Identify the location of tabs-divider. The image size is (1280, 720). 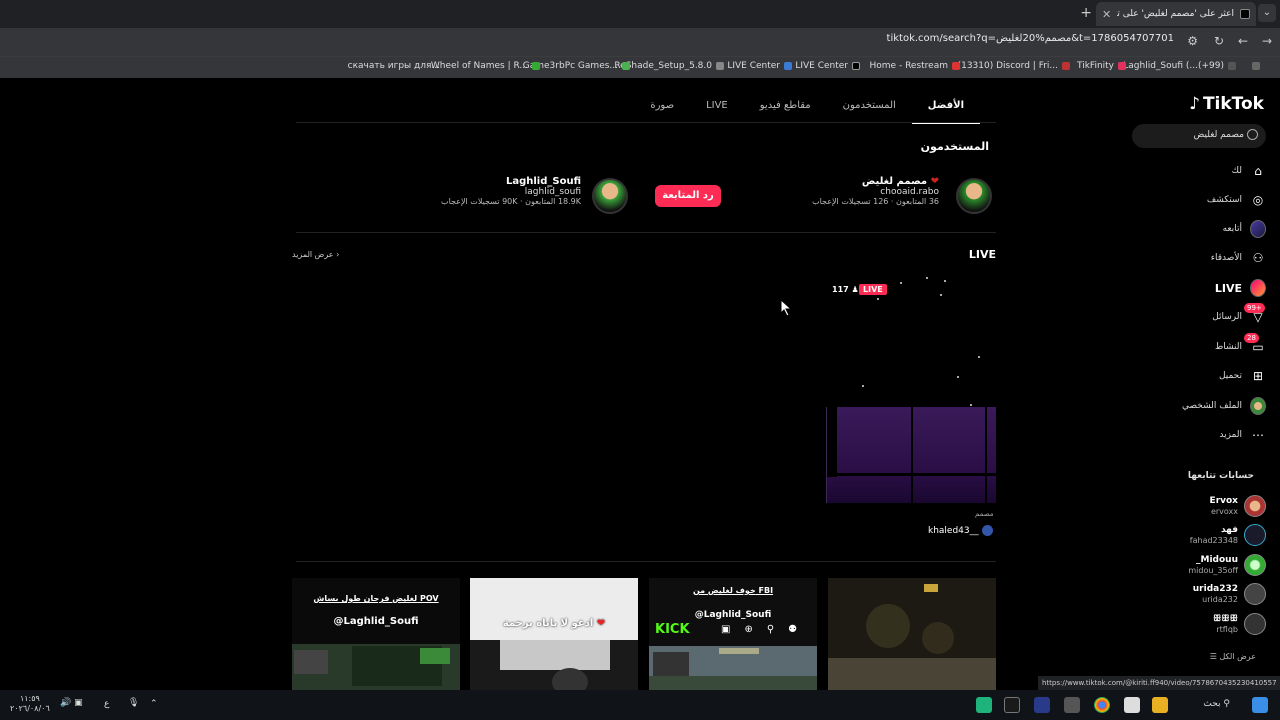
(646, 122).